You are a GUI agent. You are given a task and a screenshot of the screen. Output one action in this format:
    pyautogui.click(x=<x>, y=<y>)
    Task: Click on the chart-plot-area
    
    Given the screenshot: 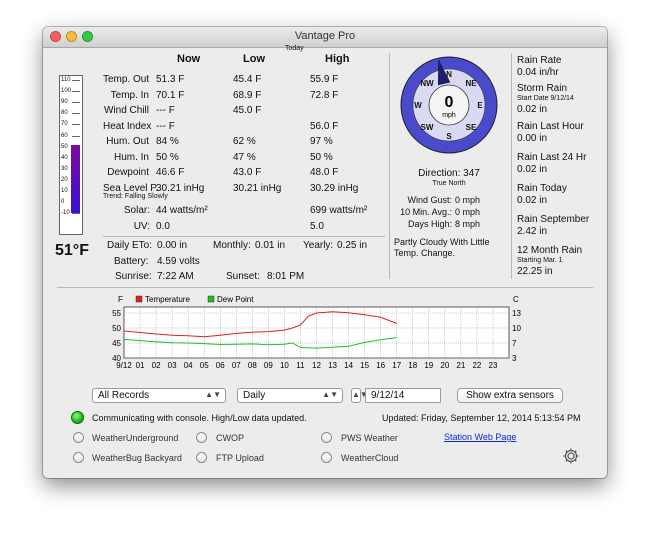 What is the action you would take?
    pyautogui.click(x=316, y=332)
    